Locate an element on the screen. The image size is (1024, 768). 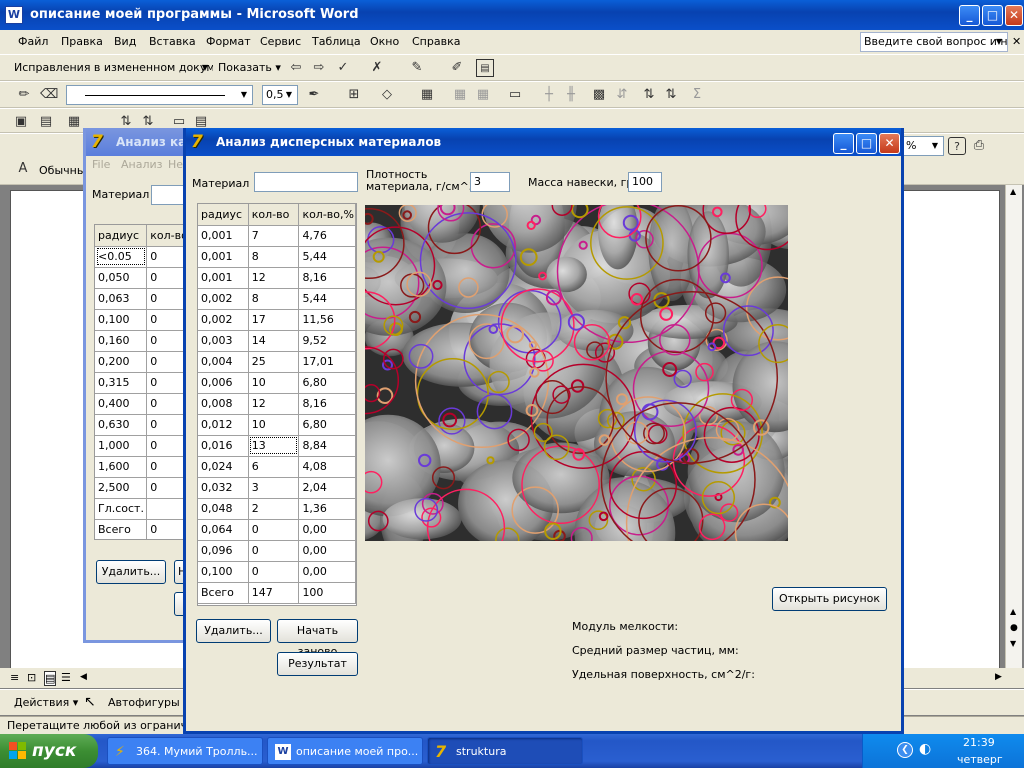
borders-icon: ⊞ is located at coordinates (354, 95).